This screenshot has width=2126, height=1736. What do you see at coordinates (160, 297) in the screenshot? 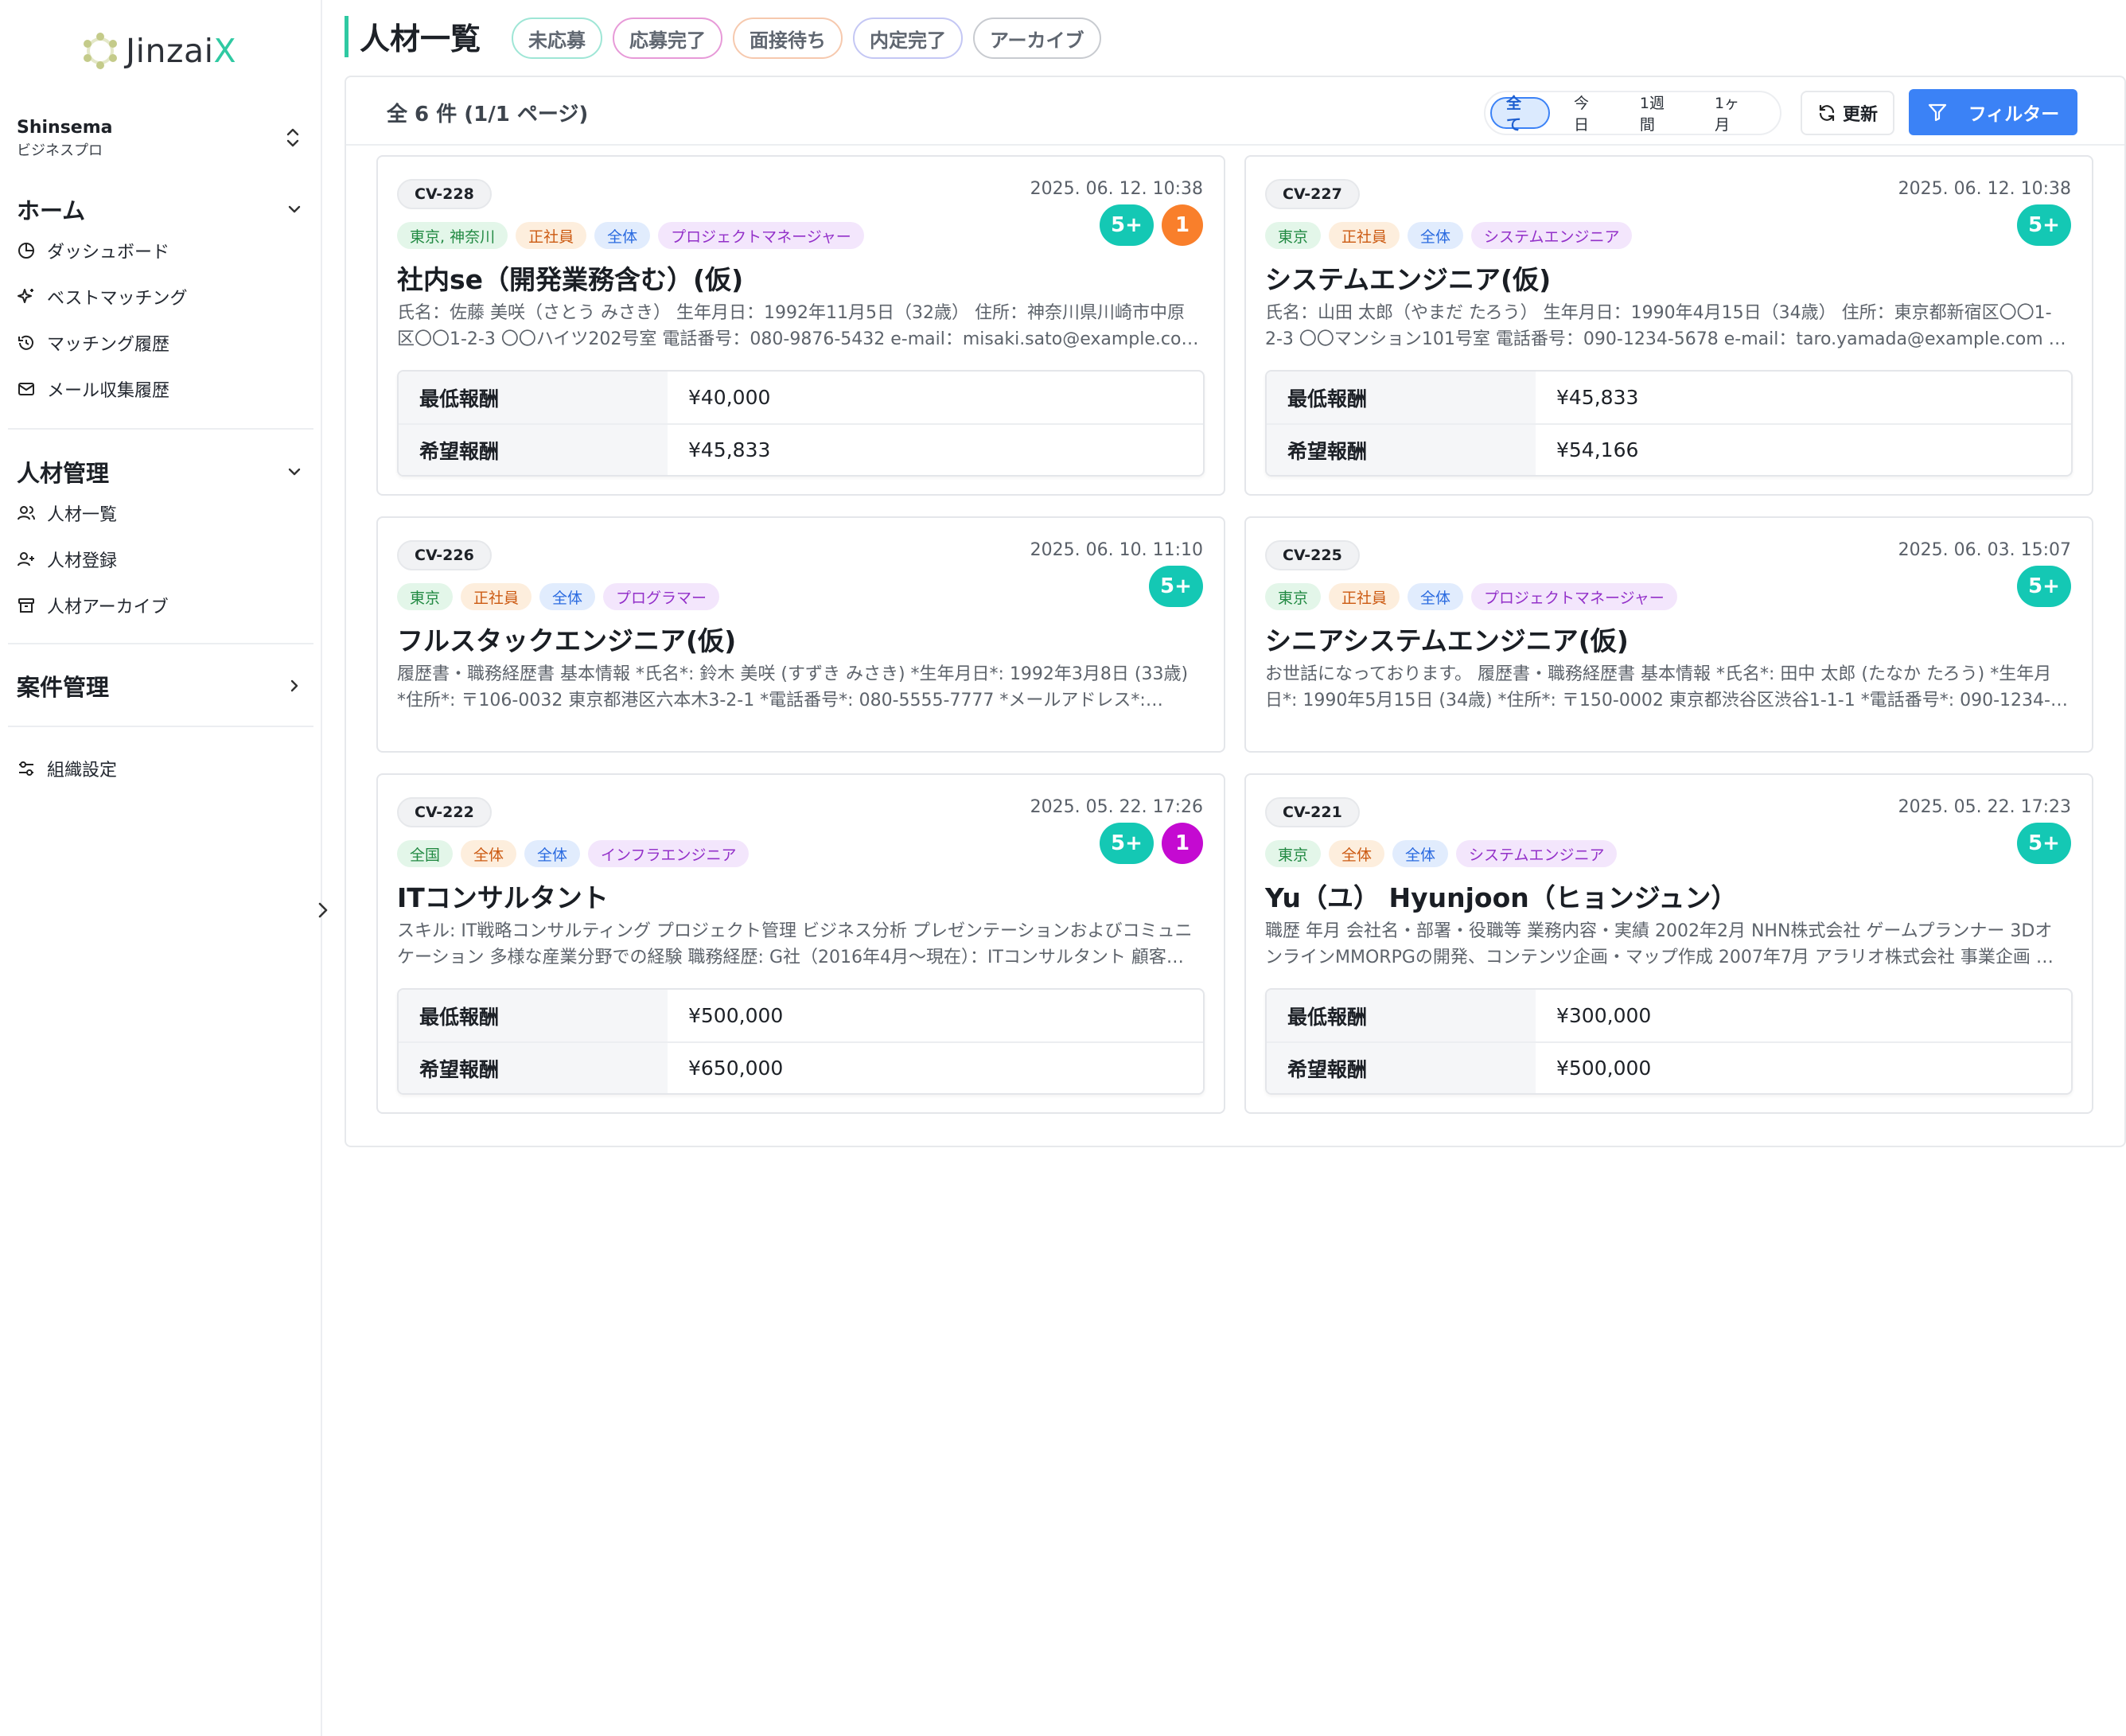
I see `nav-item-best-matching: ベストマッチング` at bounding box center [160, 297].